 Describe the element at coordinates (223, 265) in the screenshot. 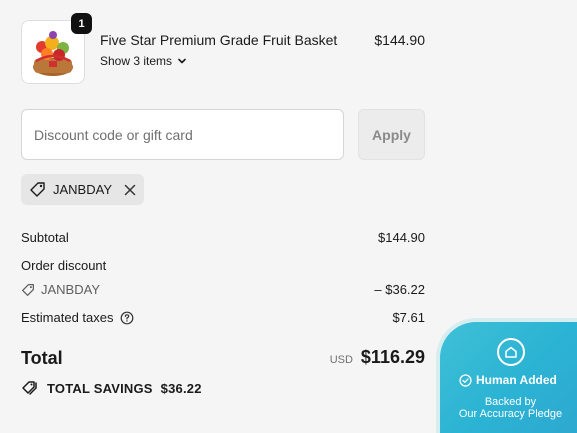

I see `order-discount-row: Order discount` at that location.